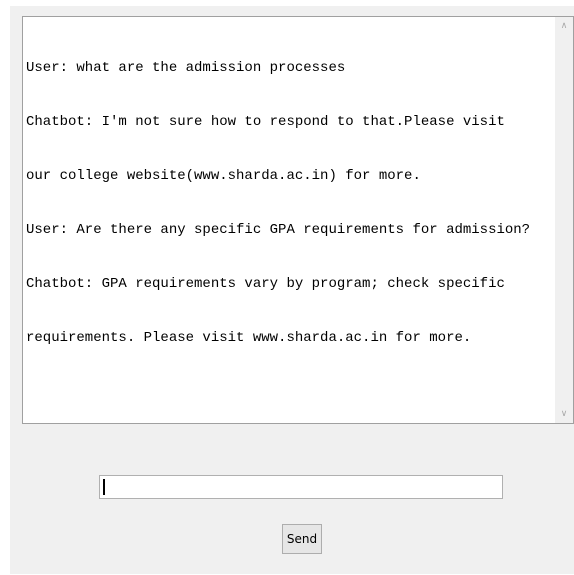 This screenshot has height=575, width=574. I want to click on chevron-up-icon: ∧, so click(564, 26).